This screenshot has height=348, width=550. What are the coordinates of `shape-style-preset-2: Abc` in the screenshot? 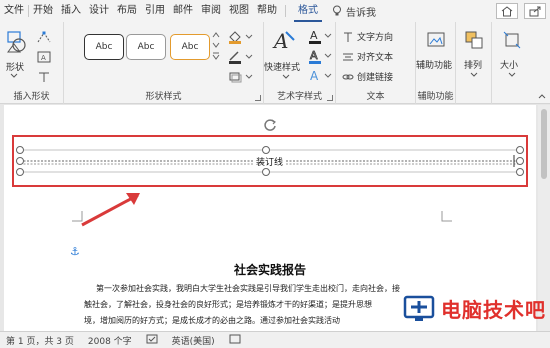 It's located at (146, 47).